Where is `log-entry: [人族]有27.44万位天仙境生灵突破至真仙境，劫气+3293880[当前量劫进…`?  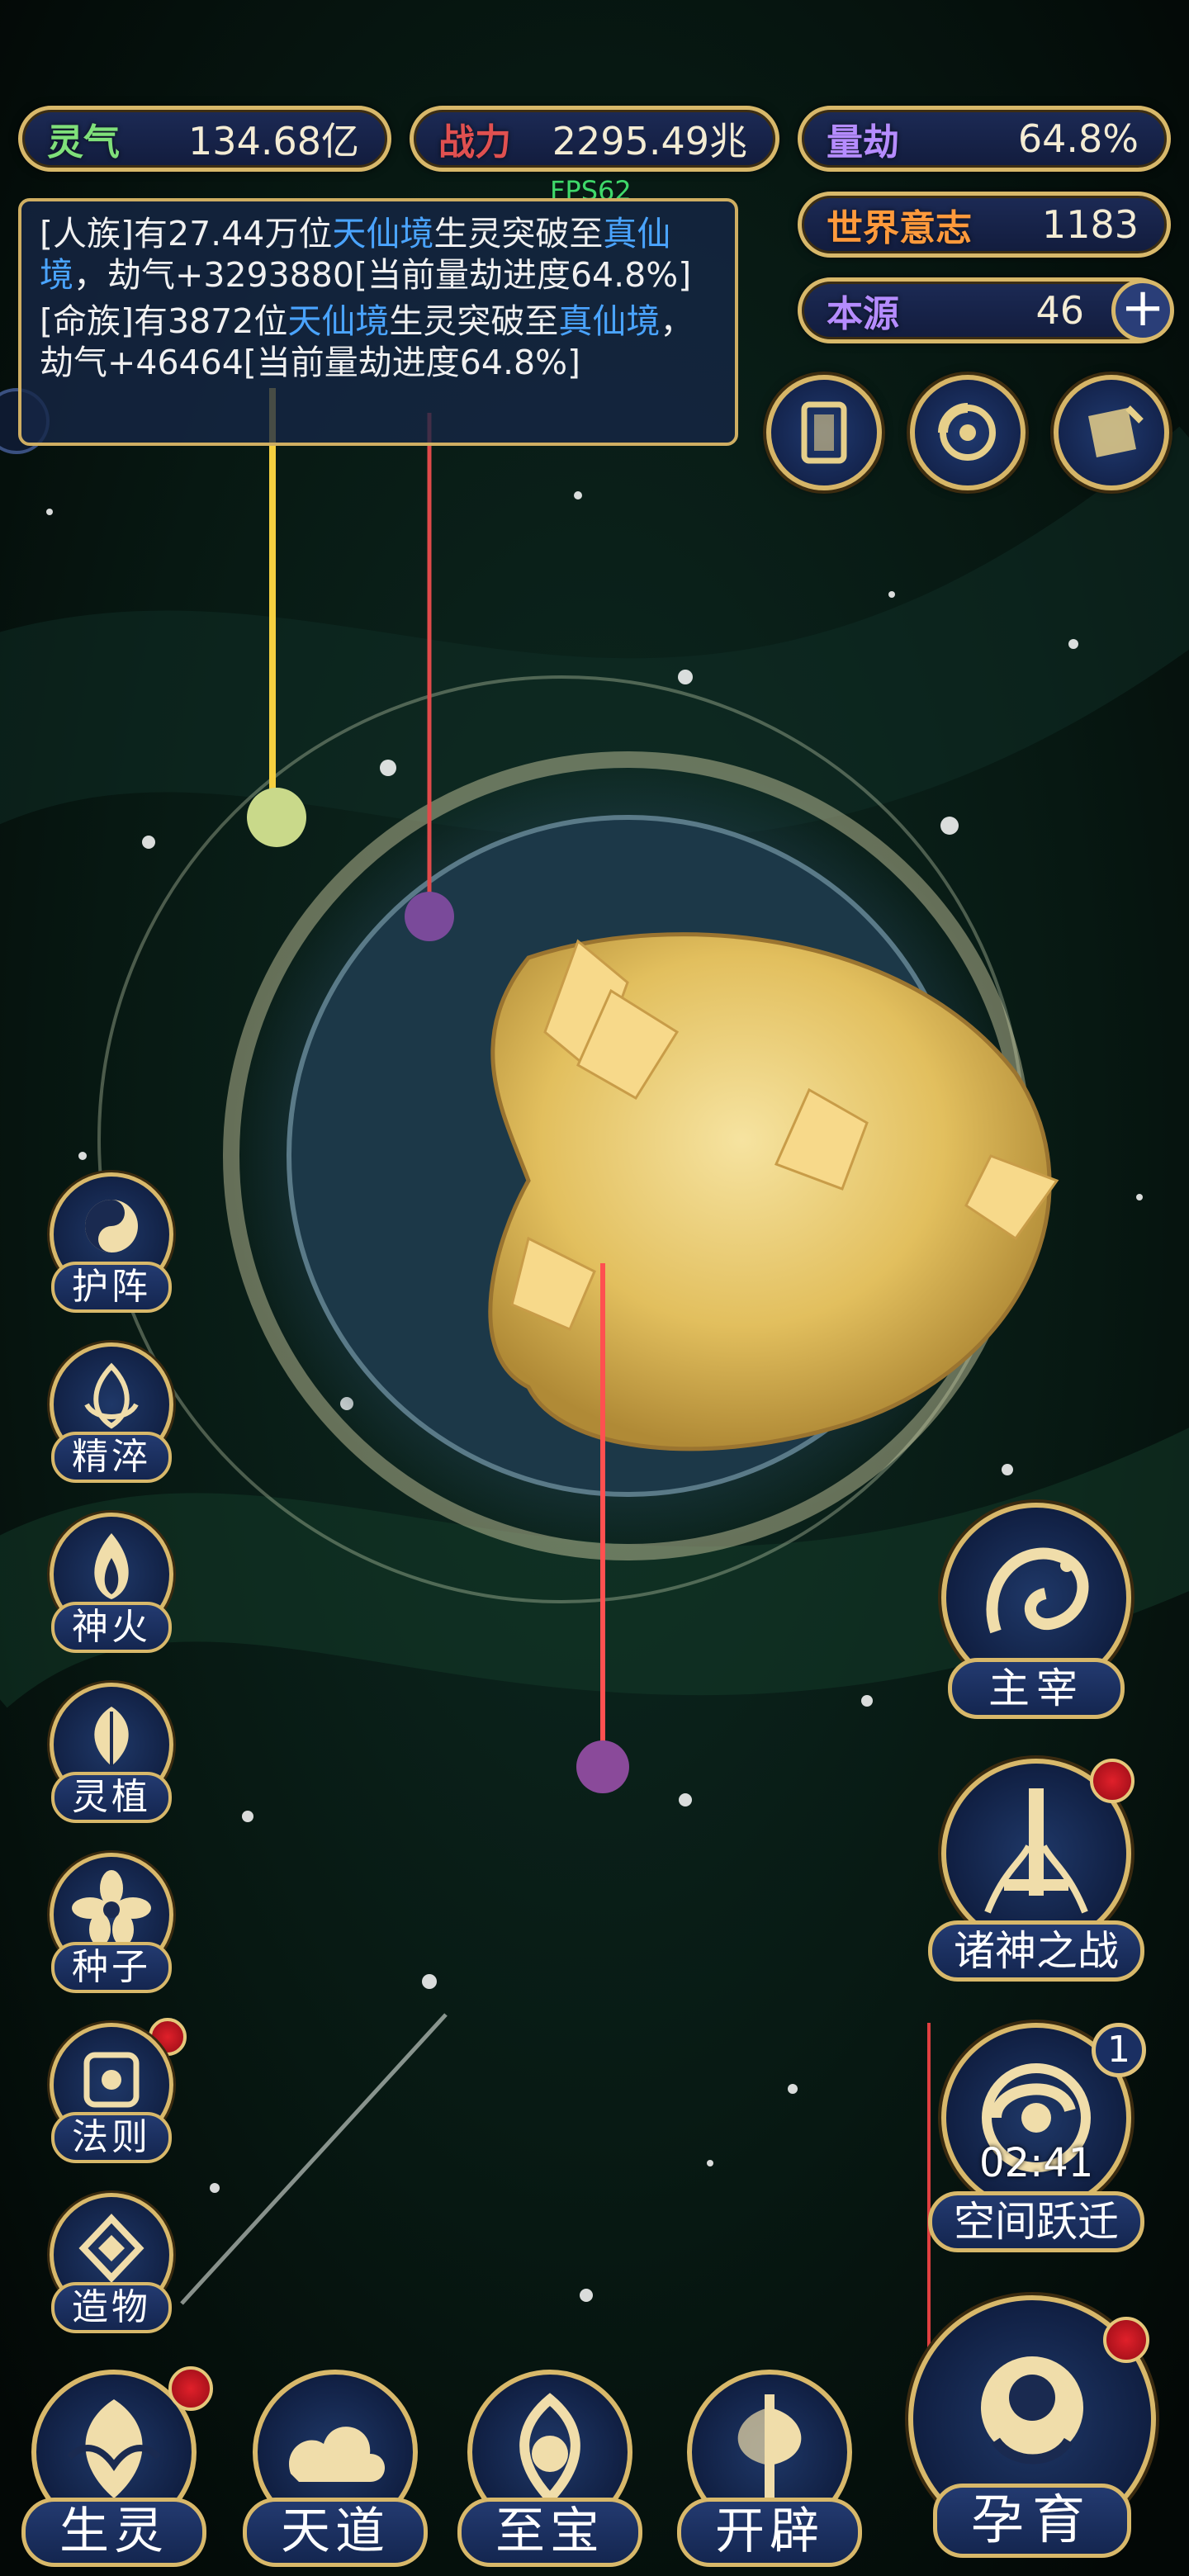
log-entry: [人族]有27.44万位天仙境生灵突破至真仙境，劫气+3293880[当前量劫进… is located at coordinates (378, 254).